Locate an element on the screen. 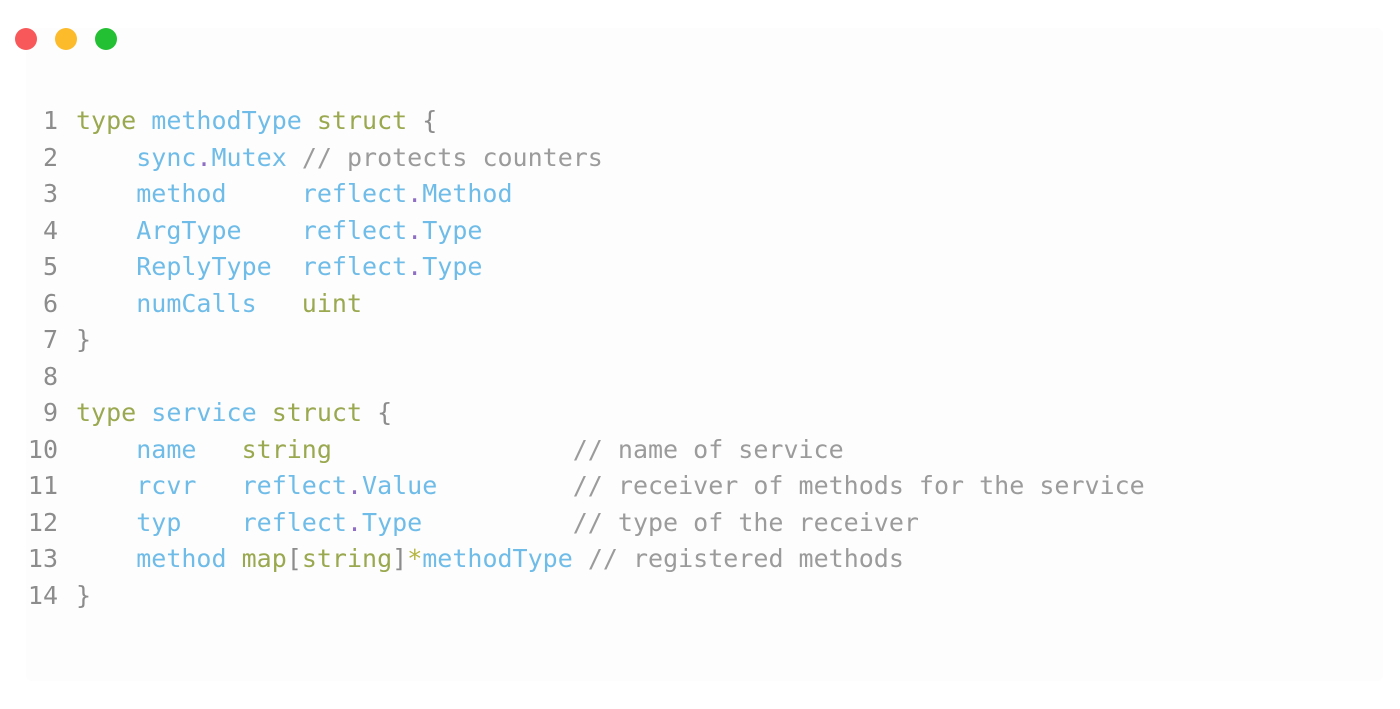  code-line: 3 method reflect.Method is located at coordinates (700, 194).